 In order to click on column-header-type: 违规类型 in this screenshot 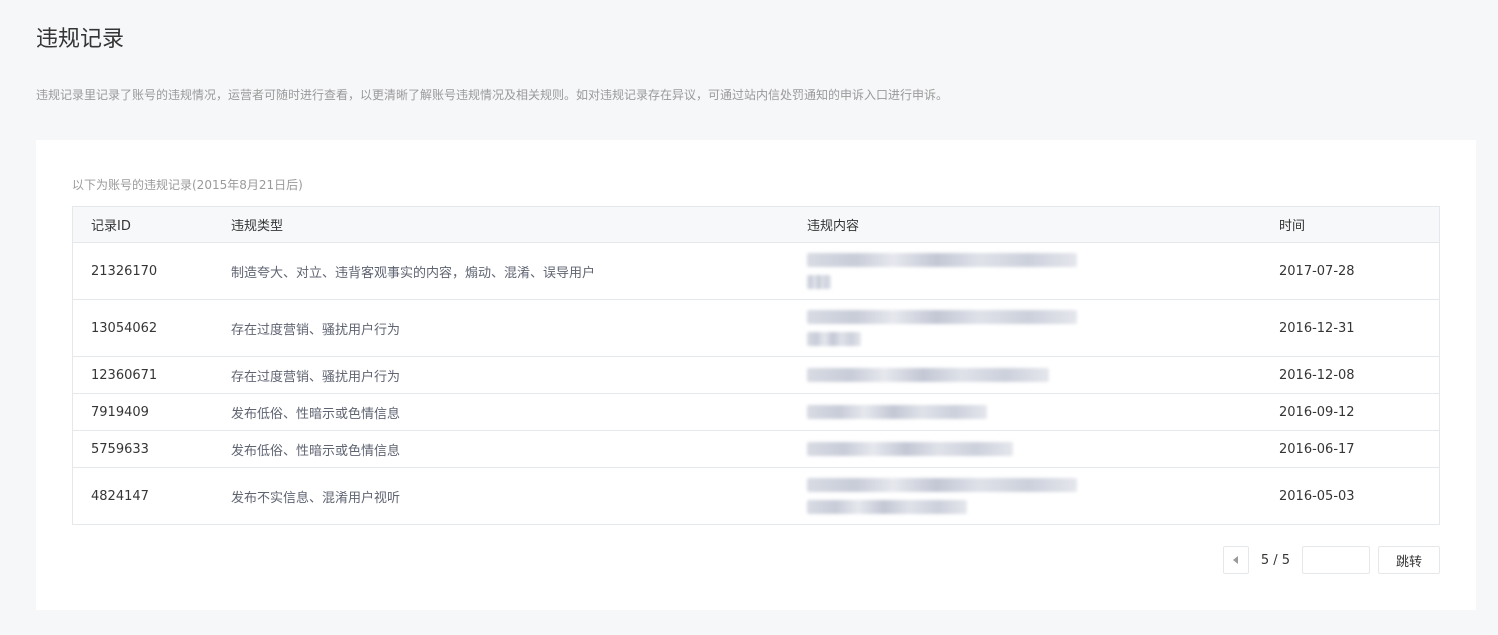, I will do `click(519, 224)`.